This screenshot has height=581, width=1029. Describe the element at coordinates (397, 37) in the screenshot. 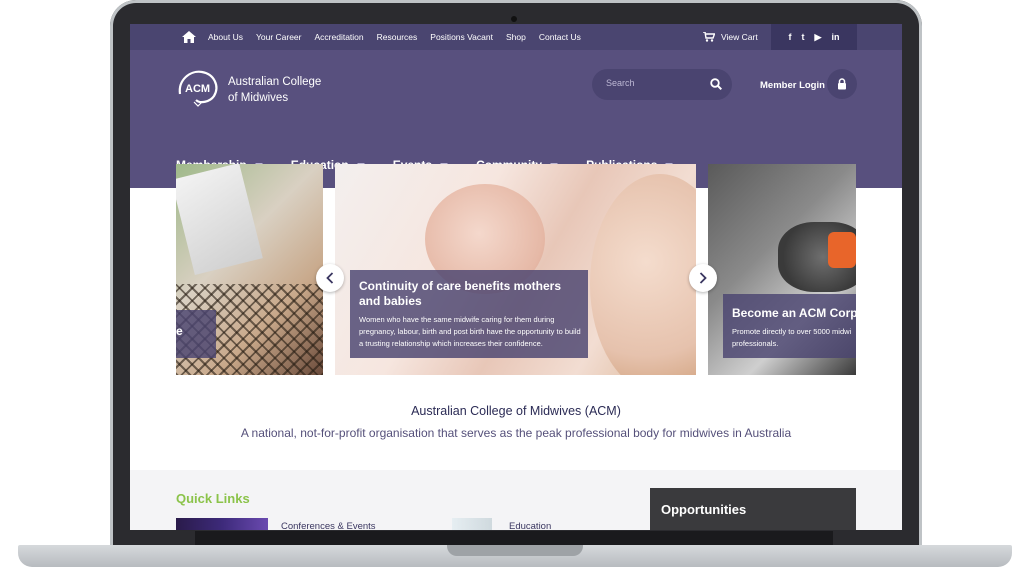

I see `top-link-resources: Resources` at that location.